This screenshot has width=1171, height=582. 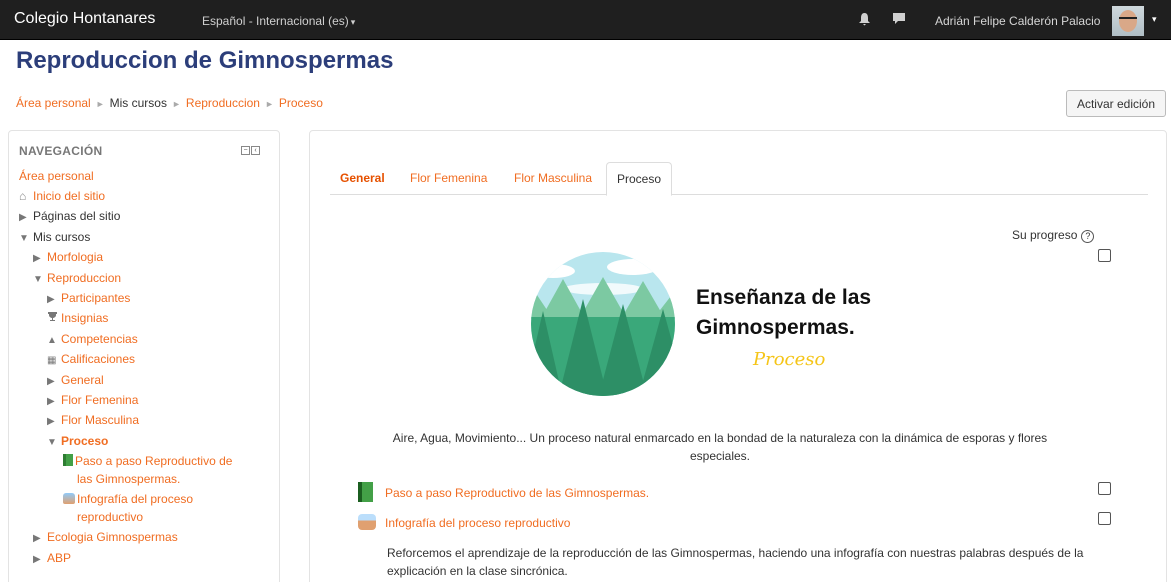 What do you see at coordinates (775, 327) in the screenshot?
I see `banner-title-line2: Gimnospermas.` at bounding box center [775, 327].